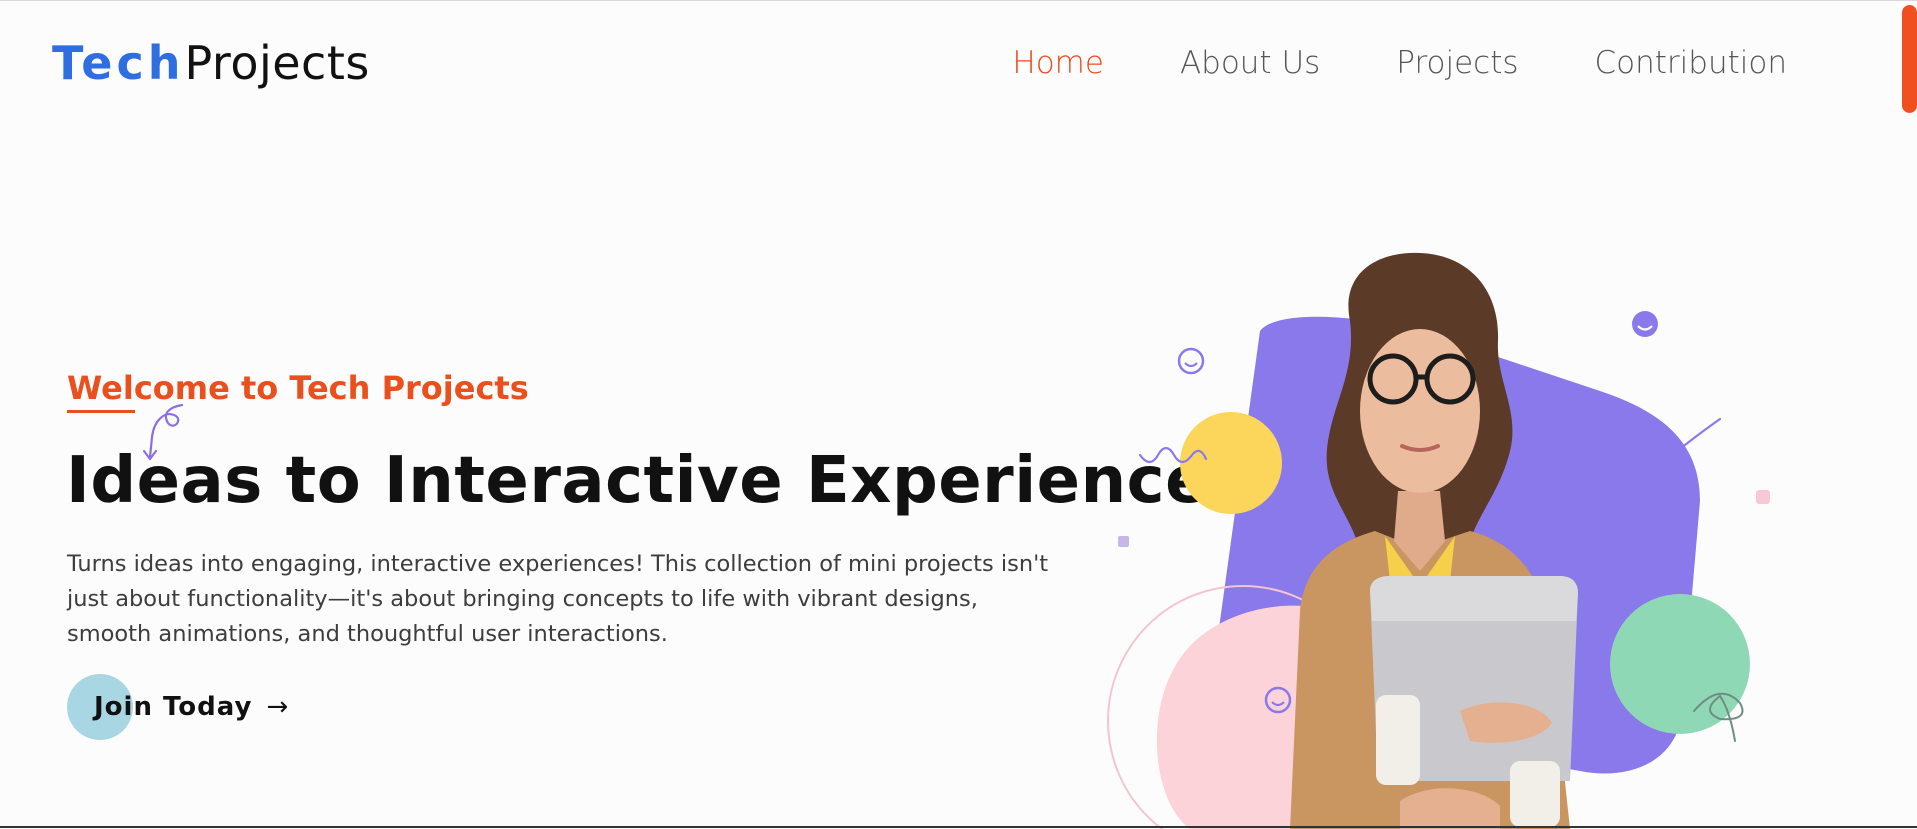  I want to click on nav-contribution: Contribution, so click(1691, 63).